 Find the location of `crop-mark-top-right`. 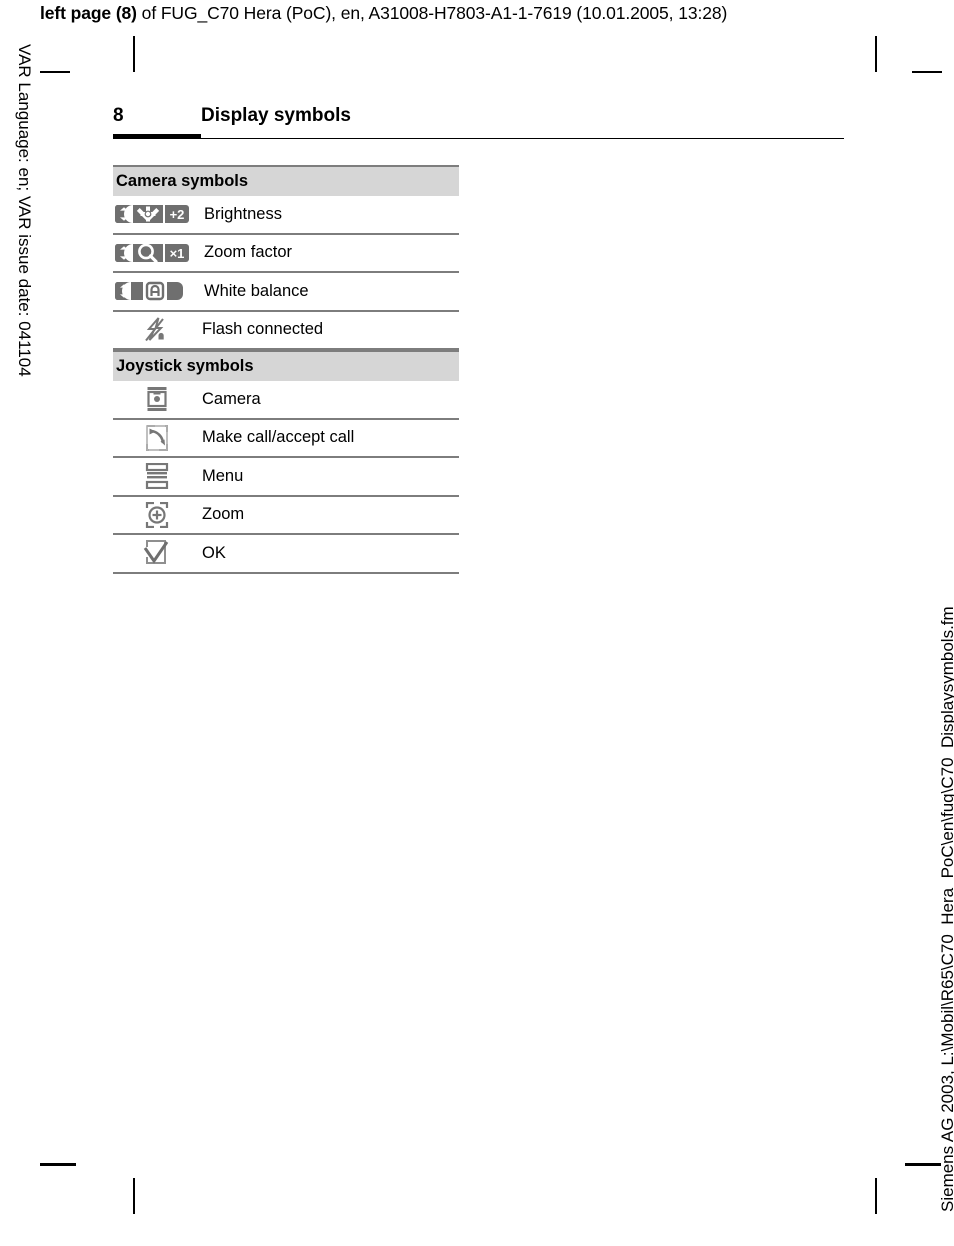

crop-mark-top-right is located at coordinates (876, 54).